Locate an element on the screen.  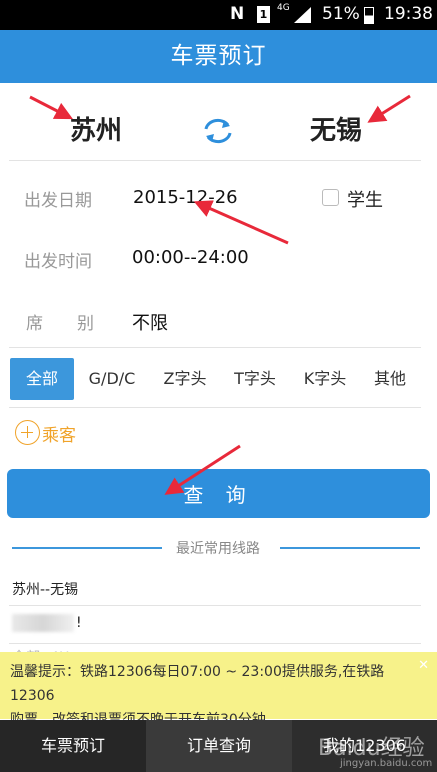
time-value: 00:00--24:00 is located at coordinates (190, 257).